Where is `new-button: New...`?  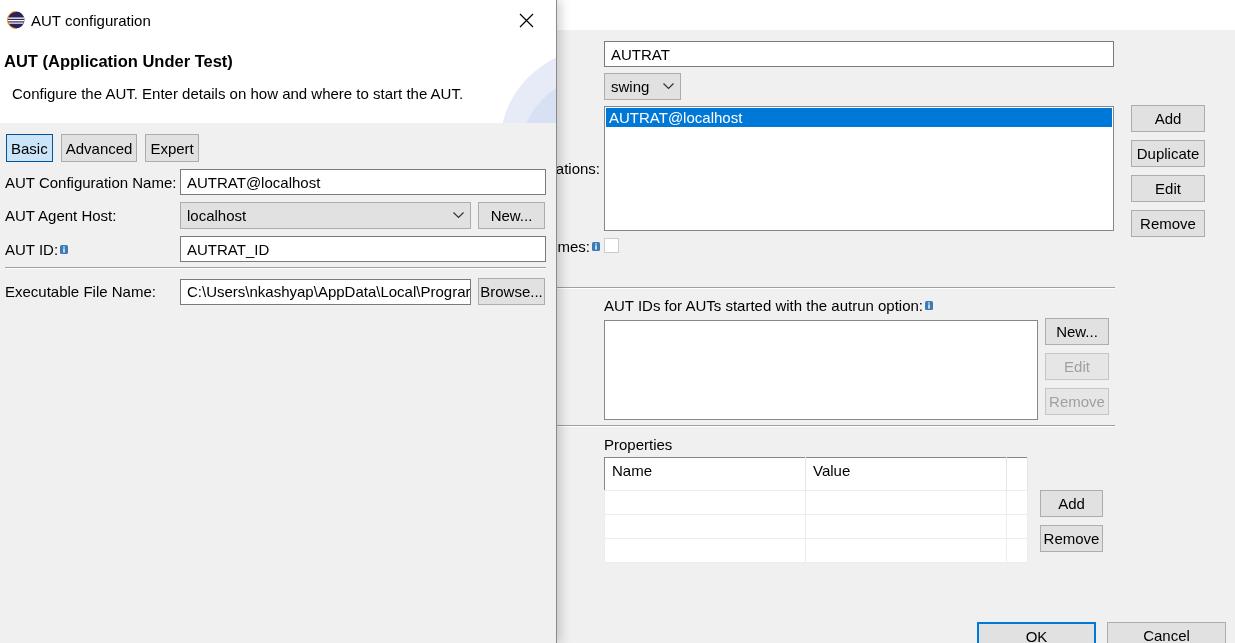
new-button: New... is located at coordinates (511, 215).